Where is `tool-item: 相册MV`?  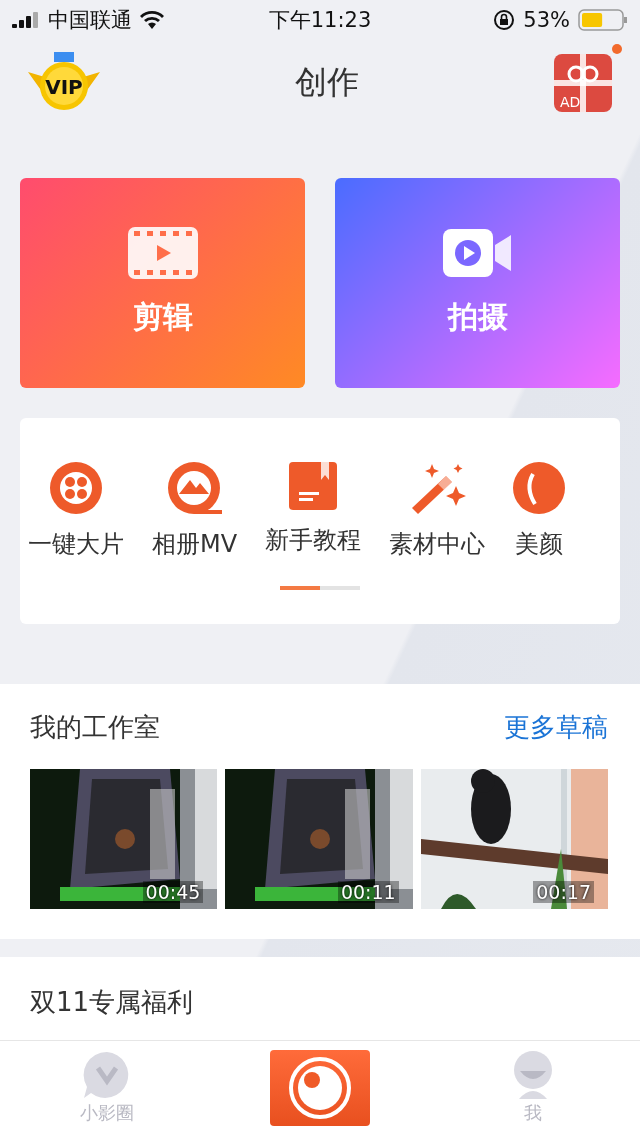 tool-item: 相册MV is located at coordinates (195, 510).